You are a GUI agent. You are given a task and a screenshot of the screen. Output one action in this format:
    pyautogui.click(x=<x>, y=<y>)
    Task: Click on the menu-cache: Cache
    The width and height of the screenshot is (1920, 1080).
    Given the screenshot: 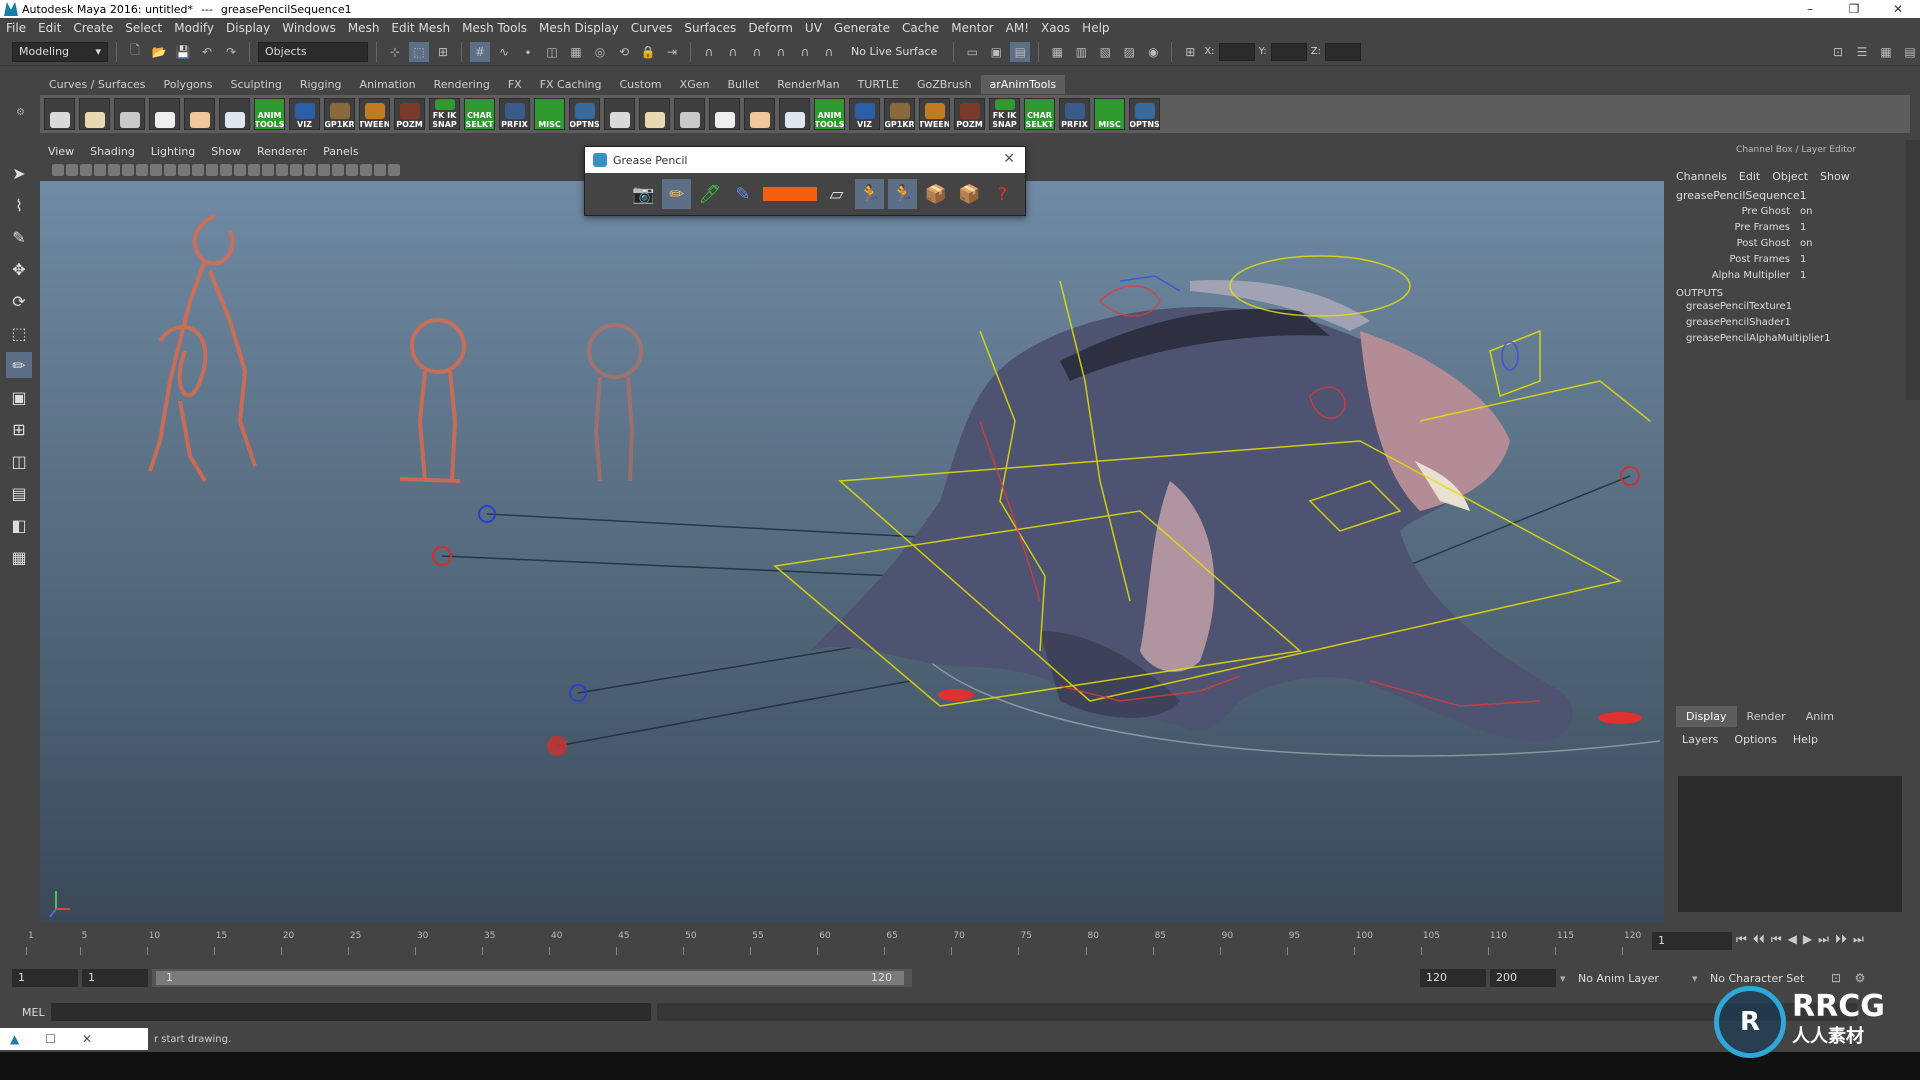 What is the action you would take?
    pyautogui.click(x=920, y=28)
    